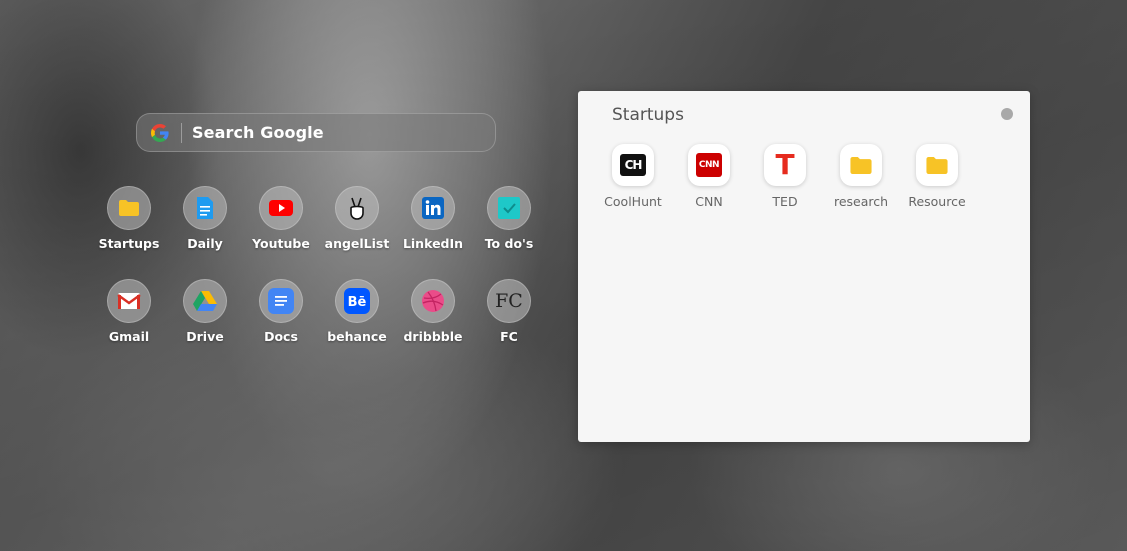  I want to click on shortcut-label: Drive, so click(205, 336).